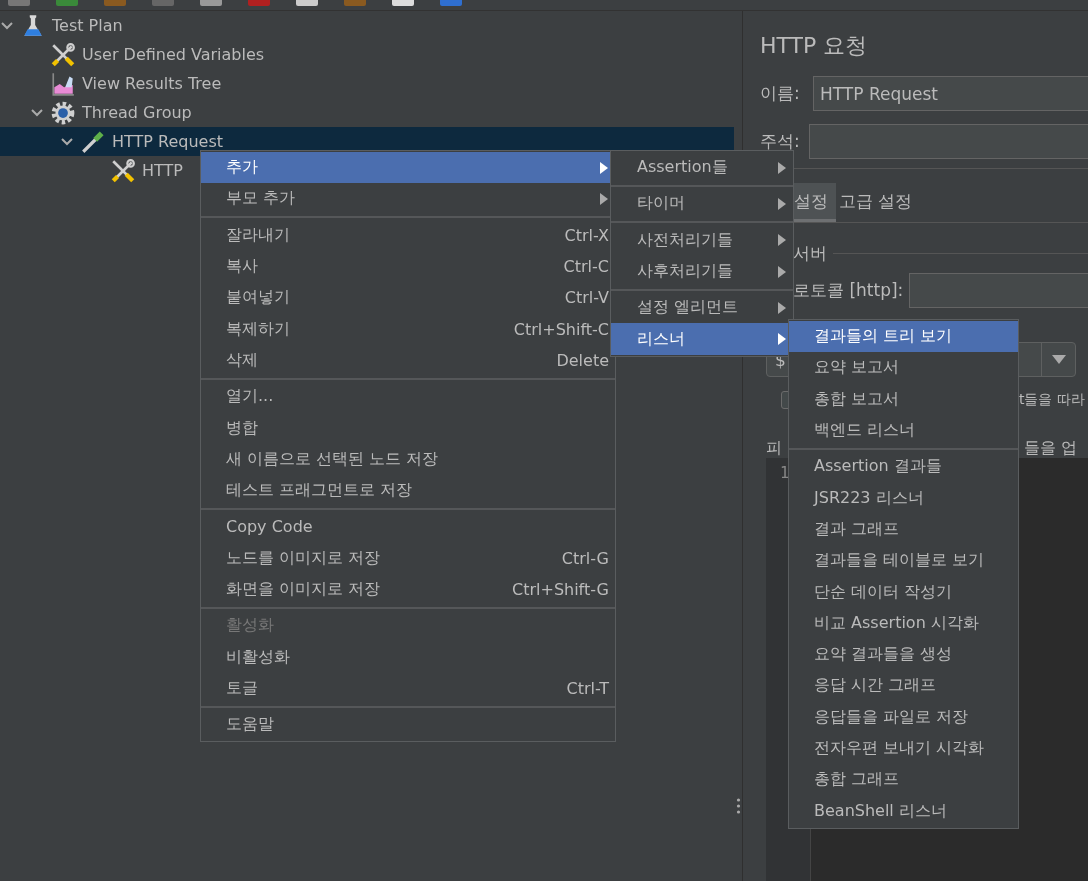 The width and height of the screenshot is (1088, 881). What do you see at coordinates (168, 141) in the screenshot?
I see `tree-label: HTTP Request` at bounding box center [168, 141].